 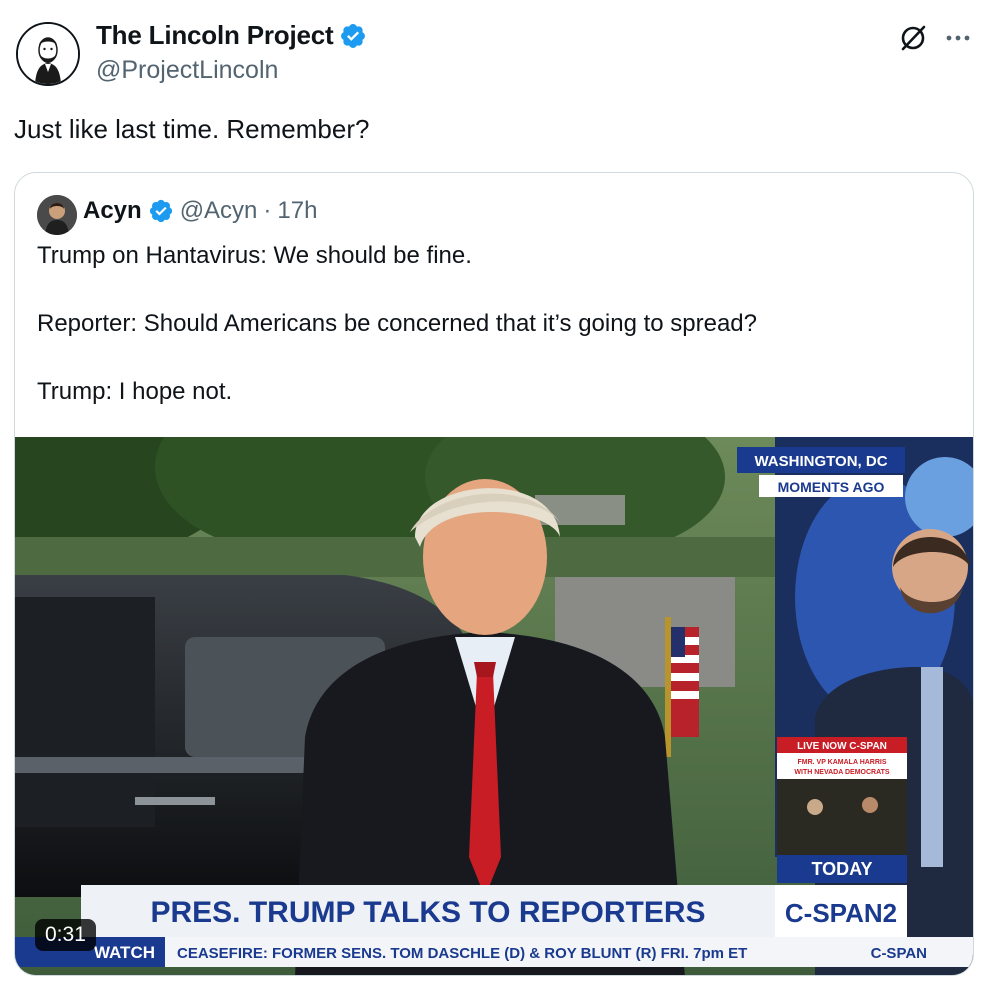 What do you see at coordinates (215, 35) in the screenshot?
I see `author-display-name: The Lincoln Project` at bounding box center [215, 35].